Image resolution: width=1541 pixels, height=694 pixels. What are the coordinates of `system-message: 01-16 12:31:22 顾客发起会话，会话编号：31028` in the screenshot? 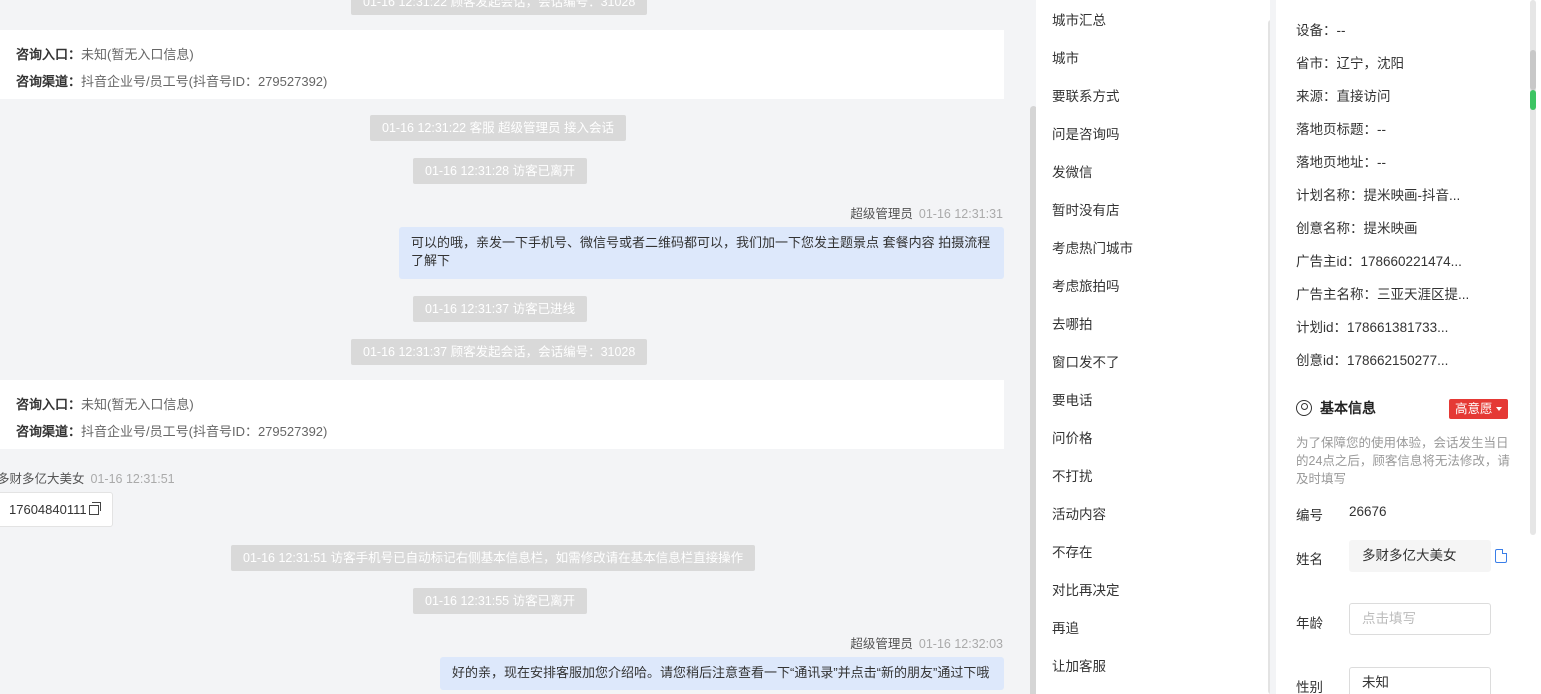 It's located at (499, 7).